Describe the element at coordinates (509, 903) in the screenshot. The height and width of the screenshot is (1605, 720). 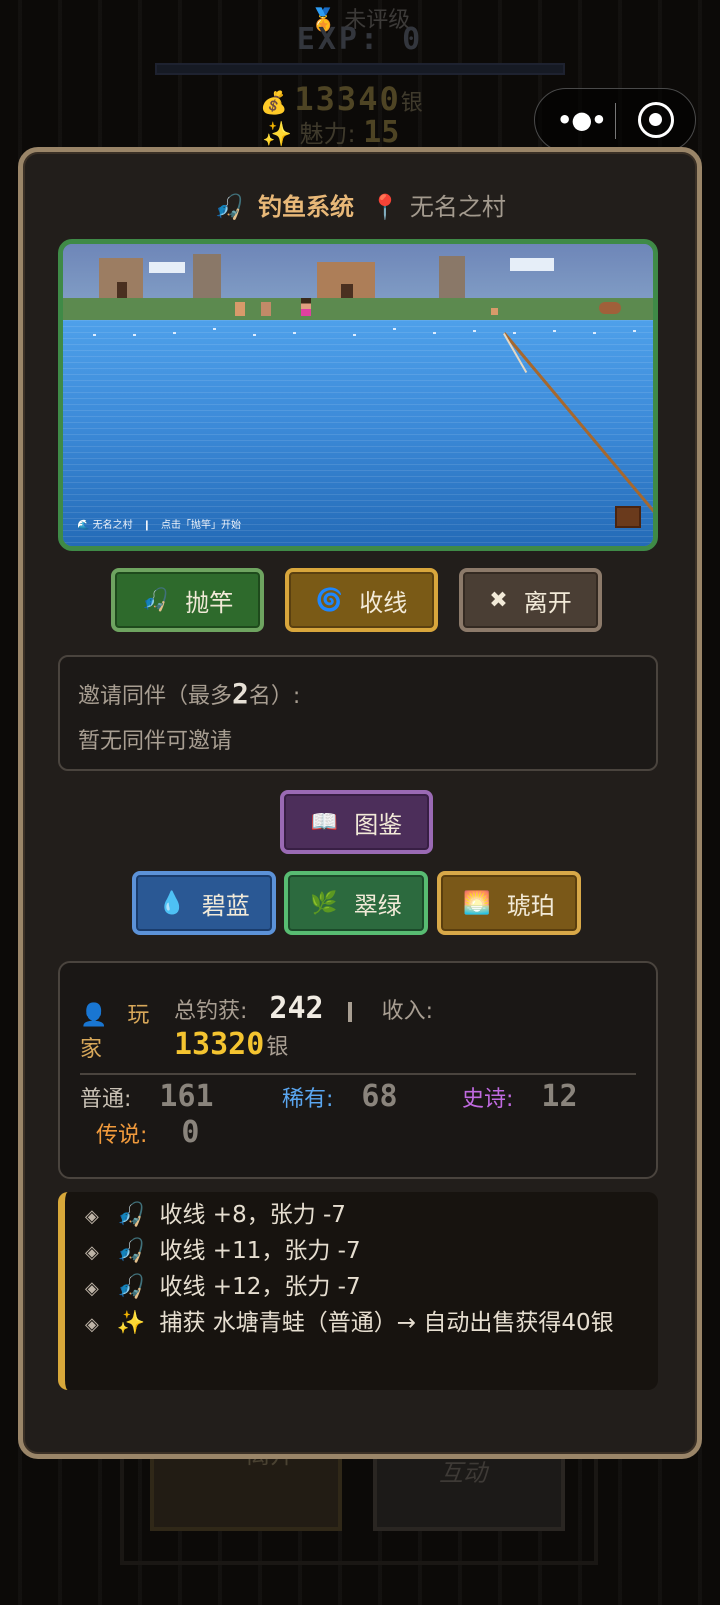
I see `zone-button-amber: 🌅 琥珀` at that location.